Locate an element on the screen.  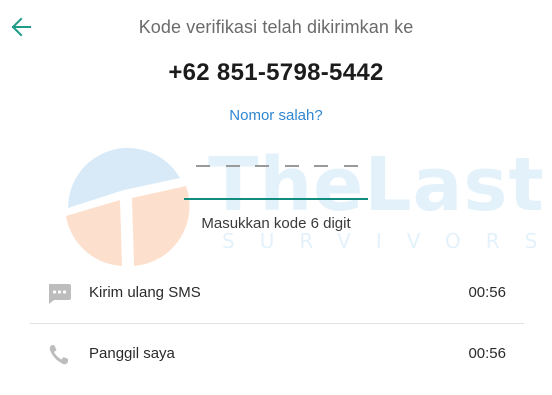
resend-sms-button: Kirim ulang SMS 00:56 is located at coordinates (277, 294).